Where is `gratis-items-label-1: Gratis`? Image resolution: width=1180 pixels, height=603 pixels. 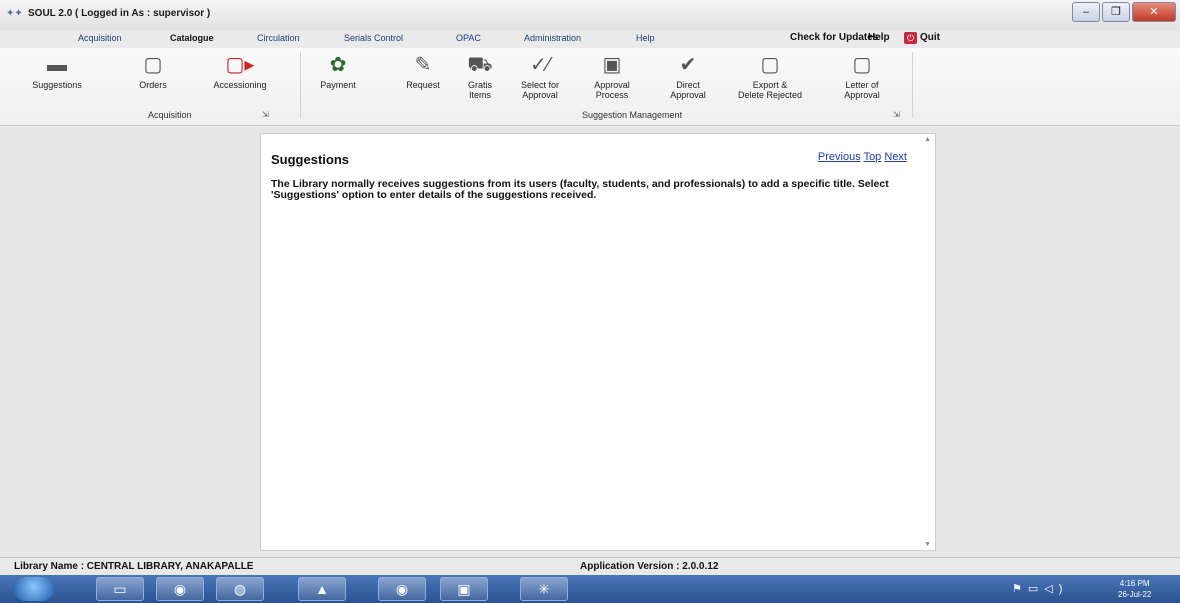 gratis-items-label-1: Gratis is located at coordinates (479, 85).